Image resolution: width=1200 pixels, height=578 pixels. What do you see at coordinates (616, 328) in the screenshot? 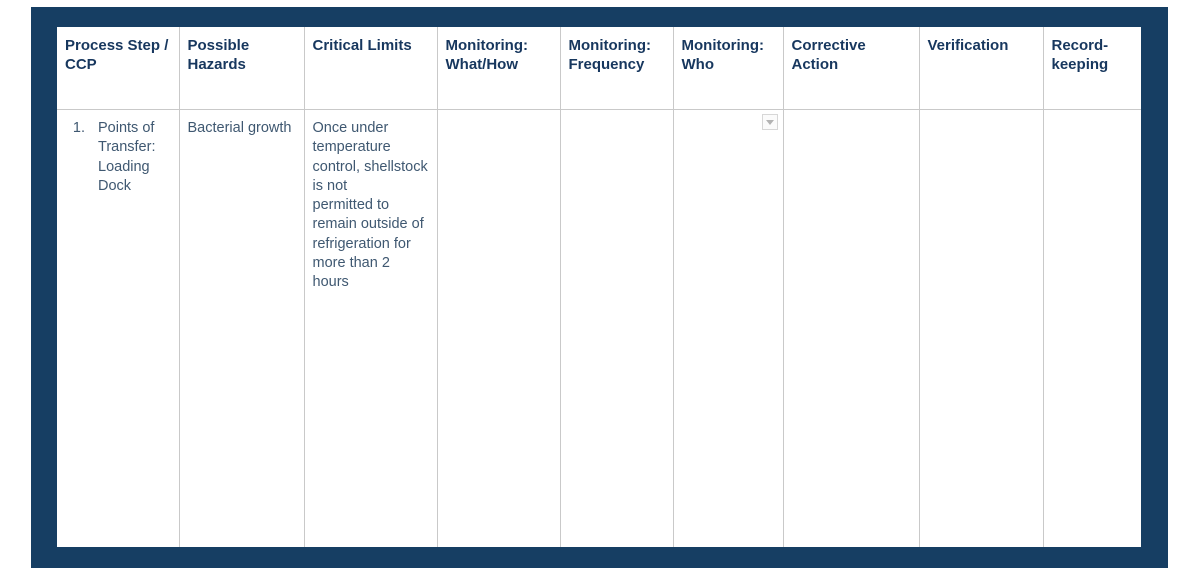
I see `cell-monitoring-frequency` at bounding box center [616, 328].